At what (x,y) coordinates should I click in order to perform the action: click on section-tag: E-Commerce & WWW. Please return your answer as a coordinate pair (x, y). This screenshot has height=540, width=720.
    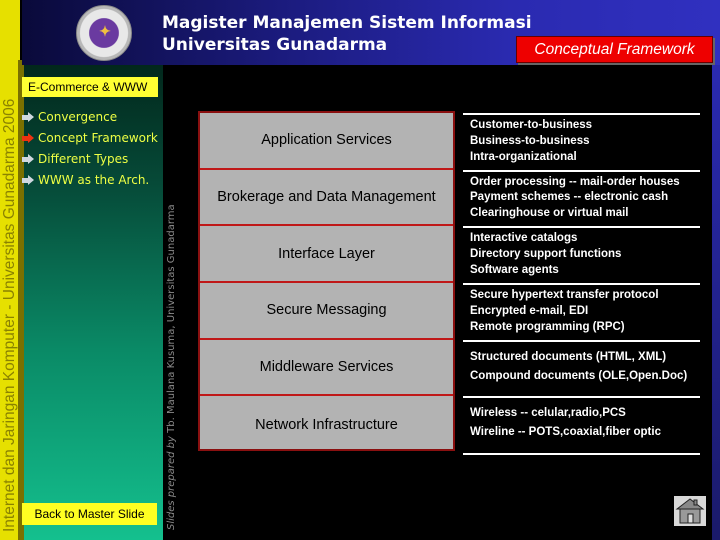
    Looking at the image, I should click on (90, 87).